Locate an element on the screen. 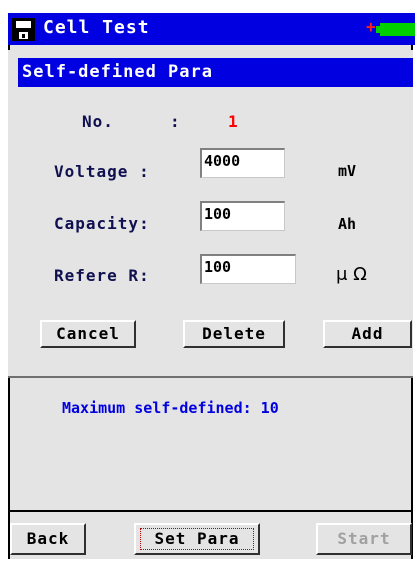  bottom-divider is located at coordinates (210, 511).